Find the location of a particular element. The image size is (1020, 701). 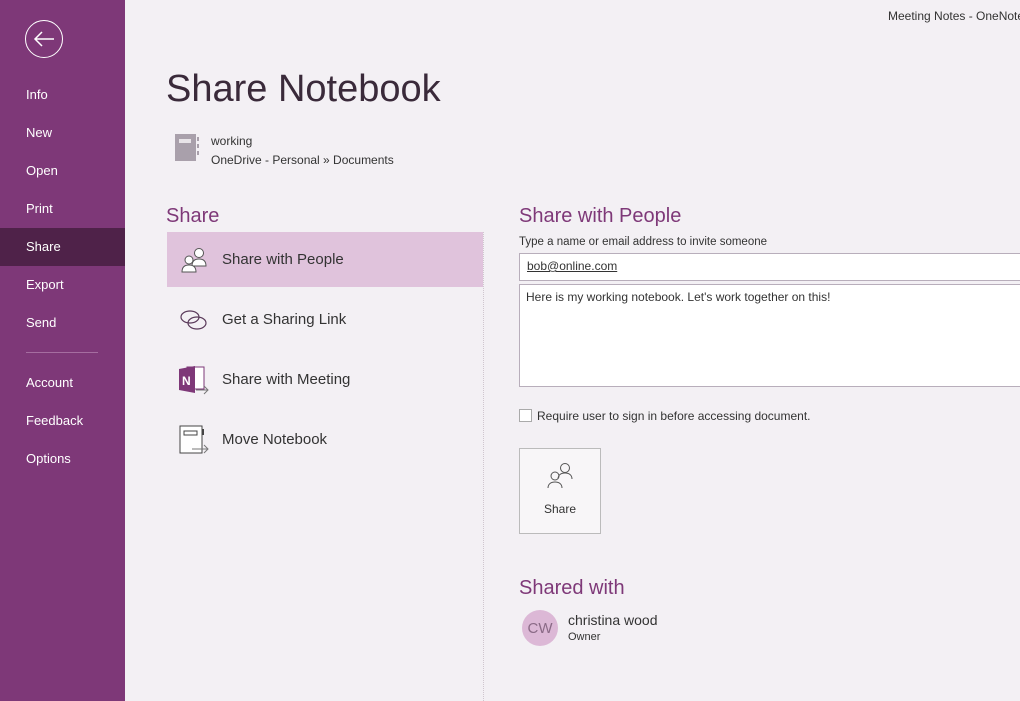

notebook-name: working is located at coordinates (232, 141).